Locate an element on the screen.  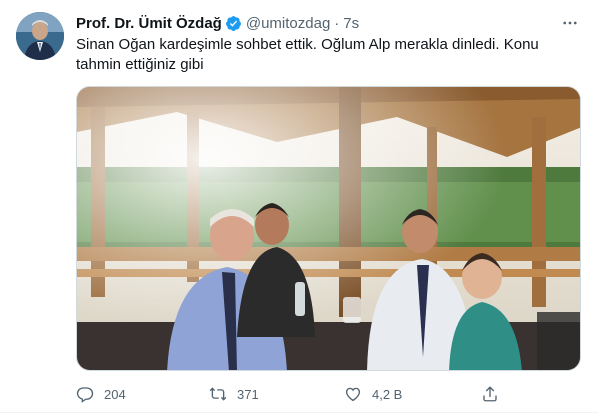
like-count: 4,2 B is located at coordinates (387, 394).